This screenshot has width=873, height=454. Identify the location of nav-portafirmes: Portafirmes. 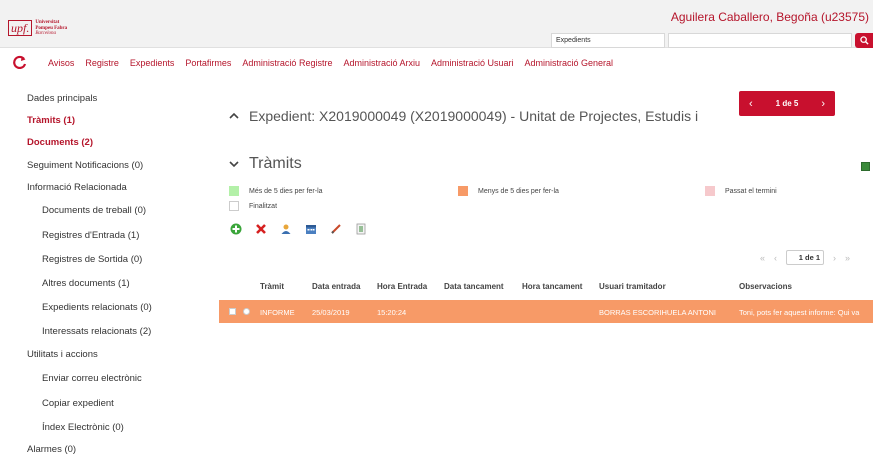
(208, 63).